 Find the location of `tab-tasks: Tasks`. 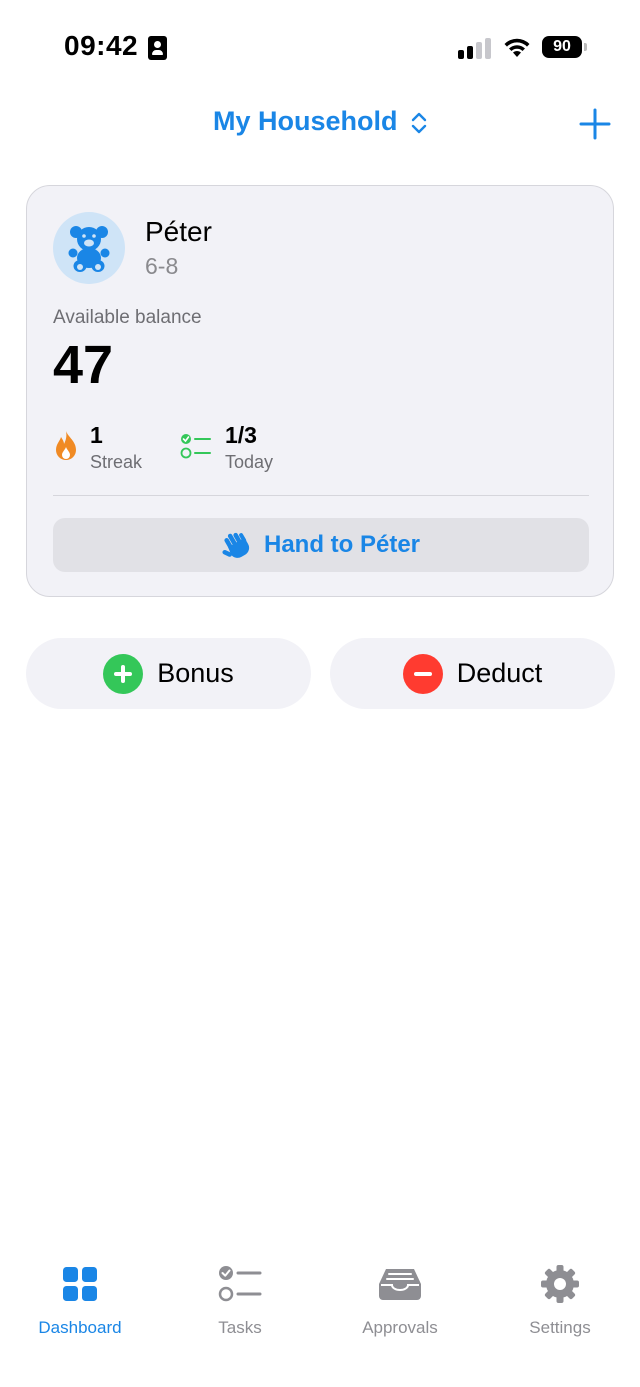

tab-tasks: Tasks is located at coordinates (240, 1300).